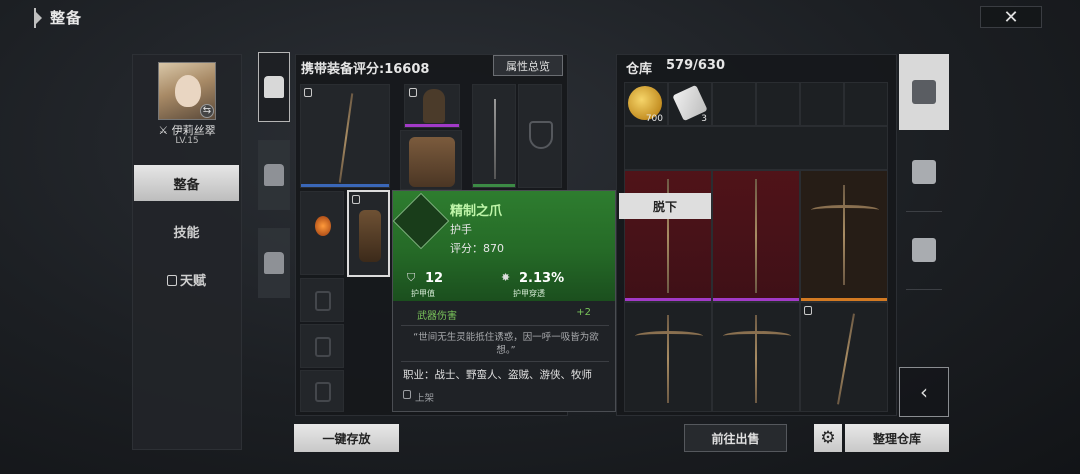 The image size is (1080, 474). What do you see at coordinates (506, 344) in the screenshot?
I see `item-flavor-text: “世间无生灵能抵住诱惑，因一呼一吸皆为欲想。”` at bounding box center [506, 344].